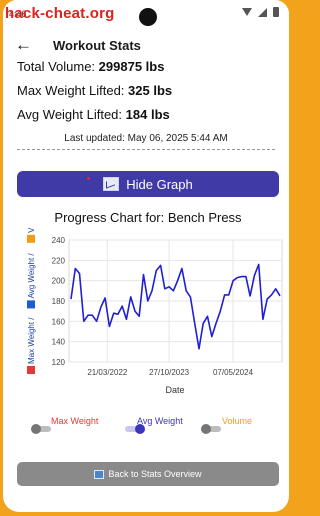  What do you see at coordinates (56, 66) in the screenshot?
I see `total-volume-label: Total Volume:` at bounding box center [56, 66].